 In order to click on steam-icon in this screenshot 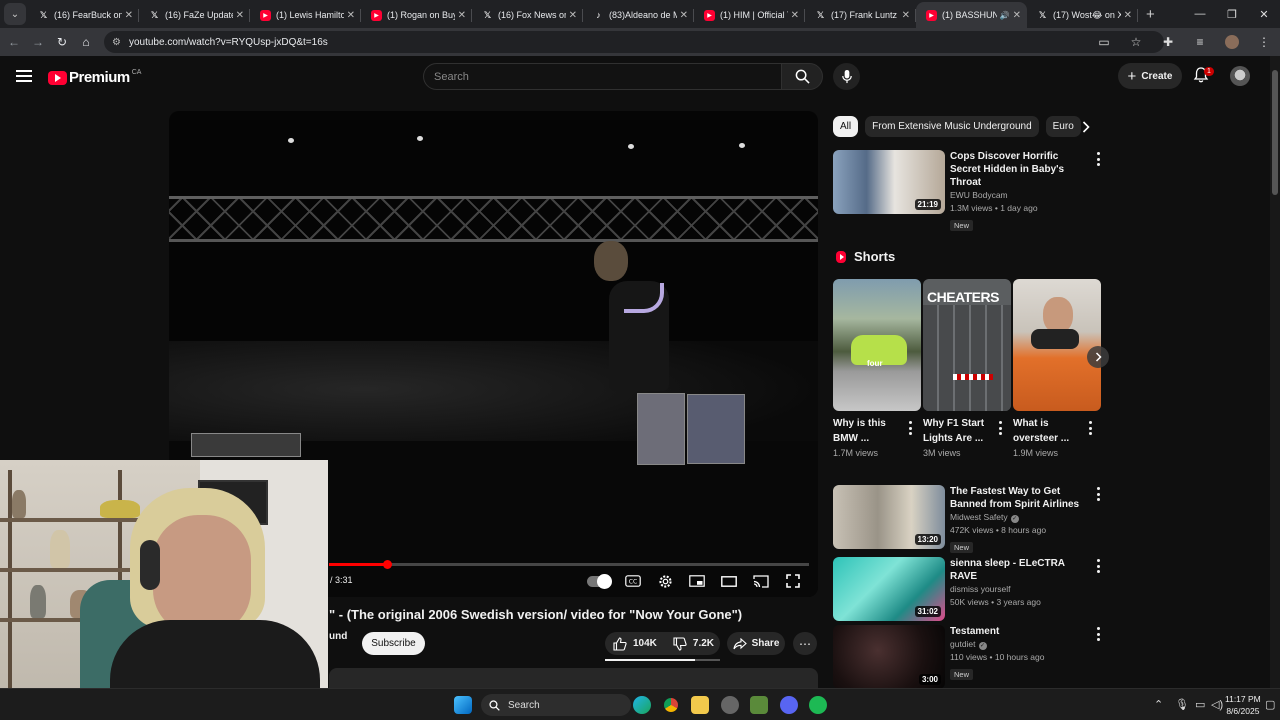, I will do `click(730, 705)`.